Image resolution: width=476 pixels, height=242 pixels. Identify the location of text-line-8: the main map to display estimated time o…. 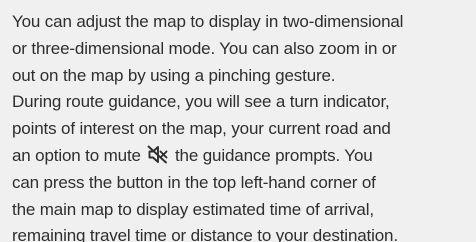
(193, 209).